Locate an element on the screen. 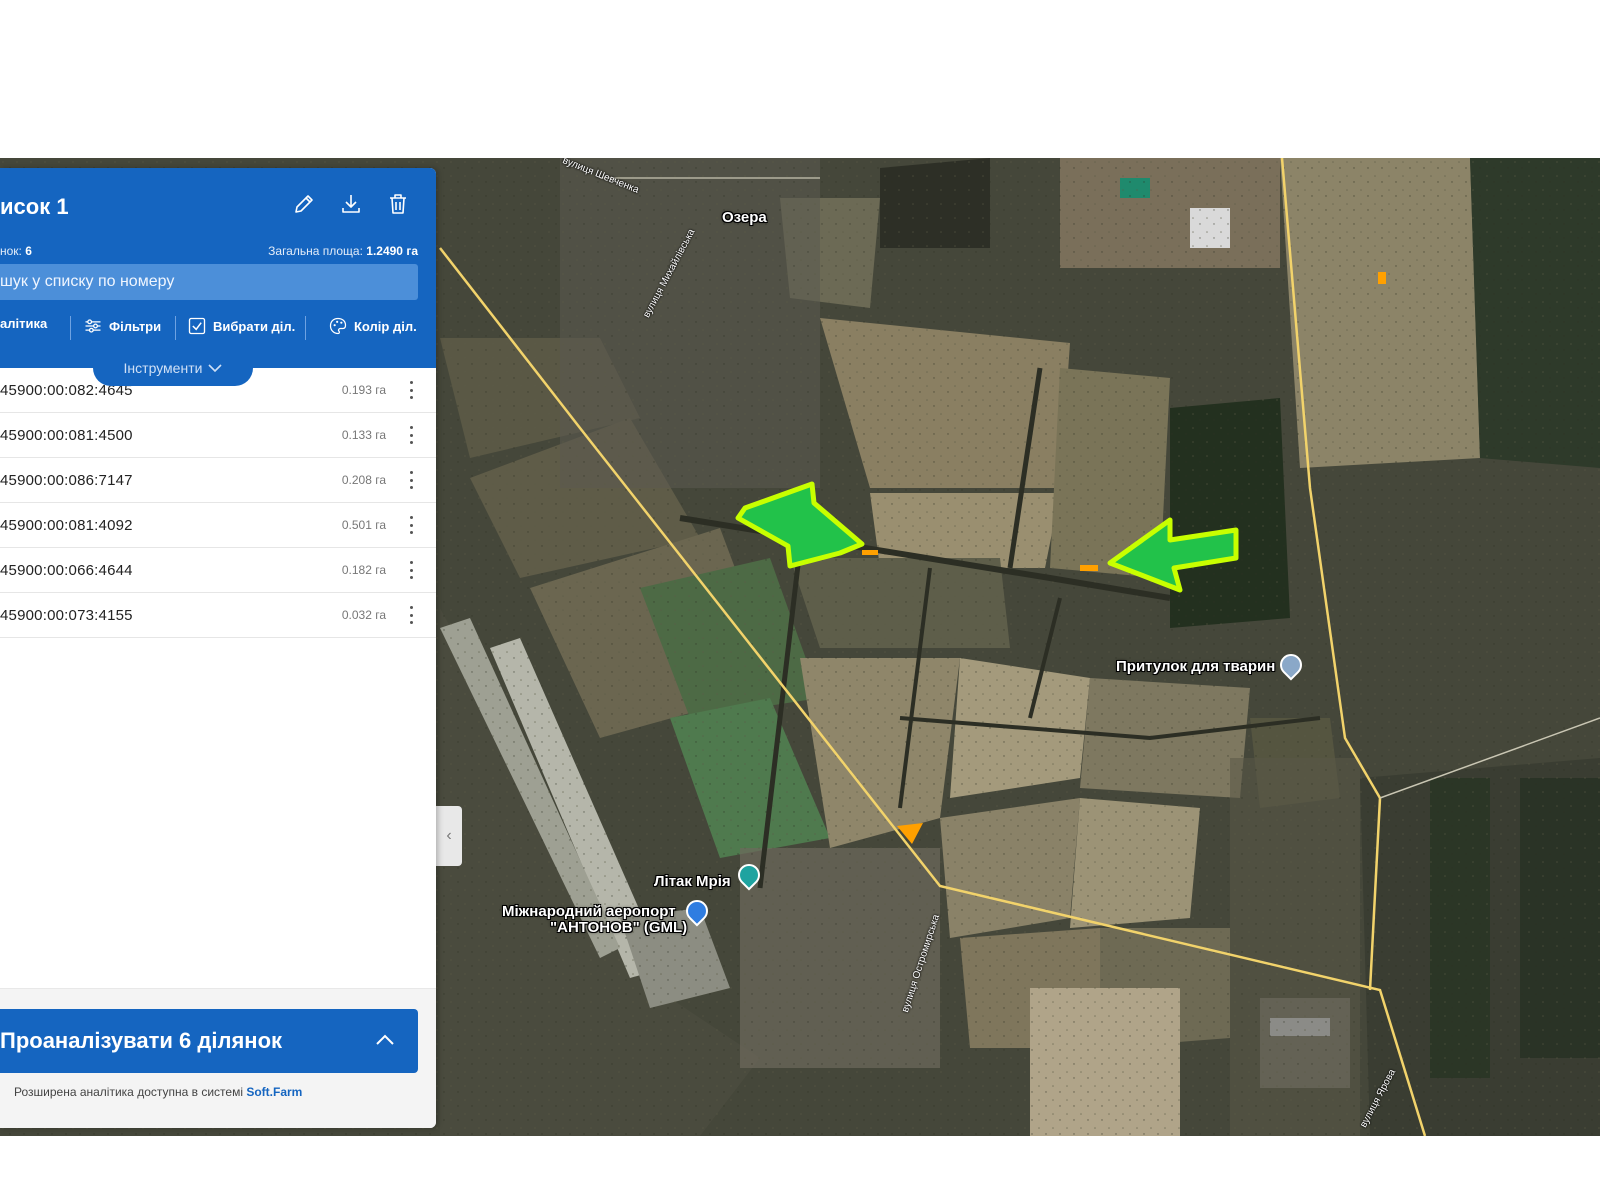 This screenshot has height=1200, width=1600. chevron-up-icon is located at coordinates (385, 1039).